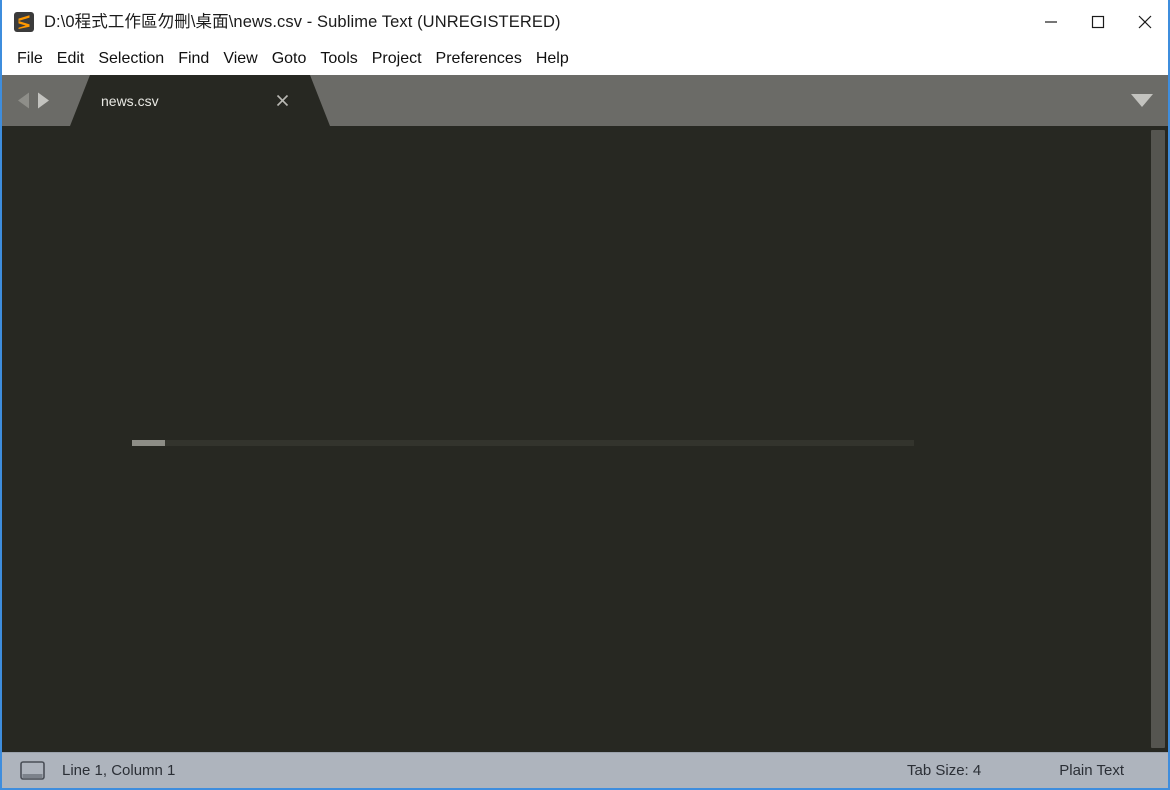 The width and height of the screenshot is (1170, 790). I want to click on window-controls, so click(1097, 22).